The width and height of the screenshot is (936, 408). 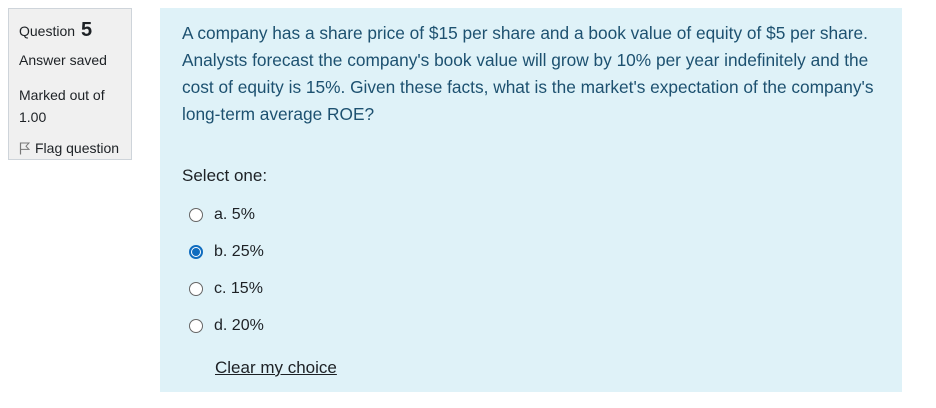 I want to click on answer-option-c: c. 15%, so click(x=531, y=288).